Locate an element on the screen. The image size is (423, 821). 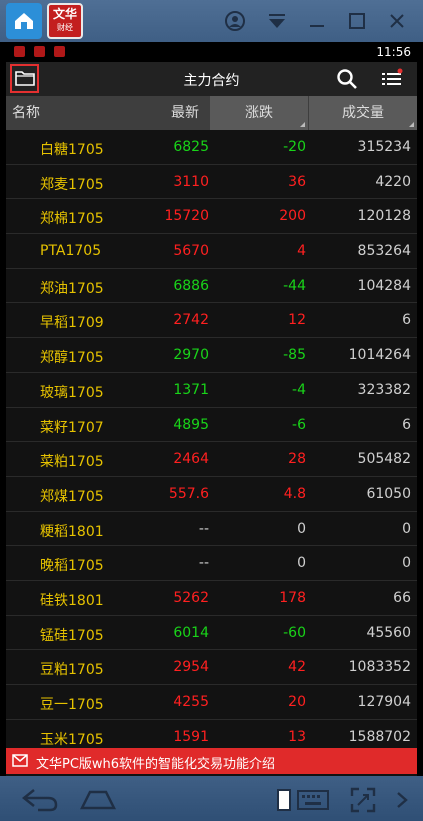
contract-name: 锰硅1705 is located at coordinates (72, 635).